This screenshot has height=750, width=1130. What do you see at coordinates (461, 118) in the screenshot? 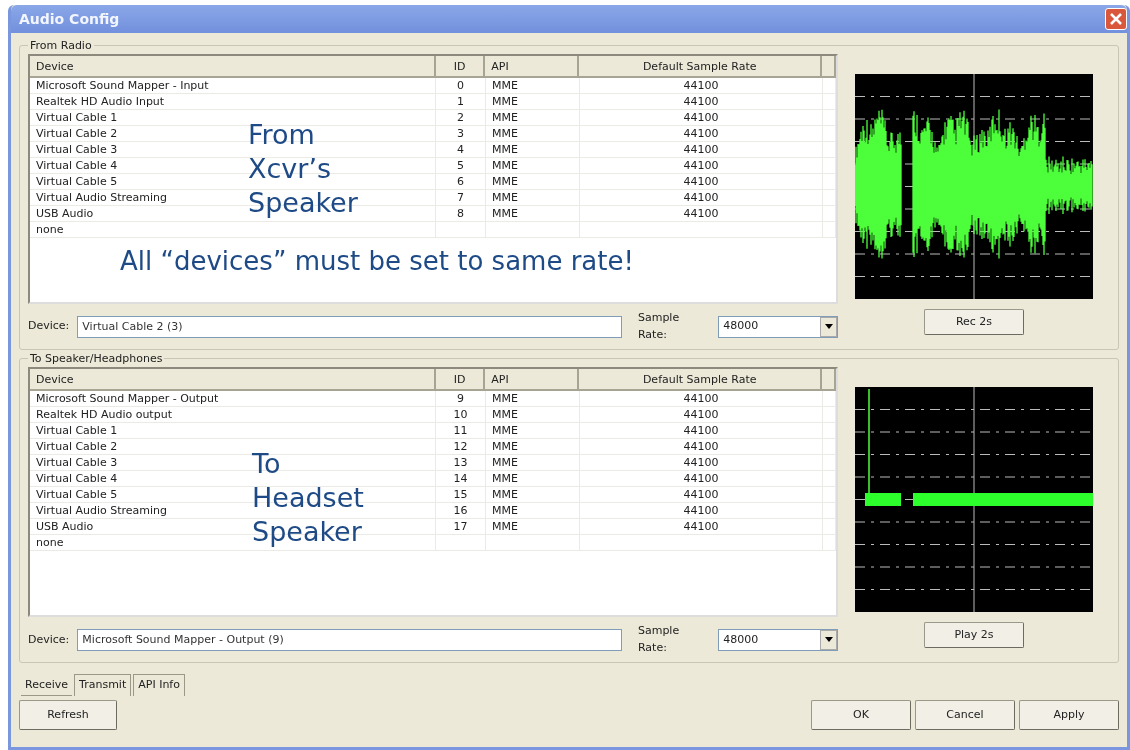
I see `table-cell: 2` at bounding box center [461, 118].